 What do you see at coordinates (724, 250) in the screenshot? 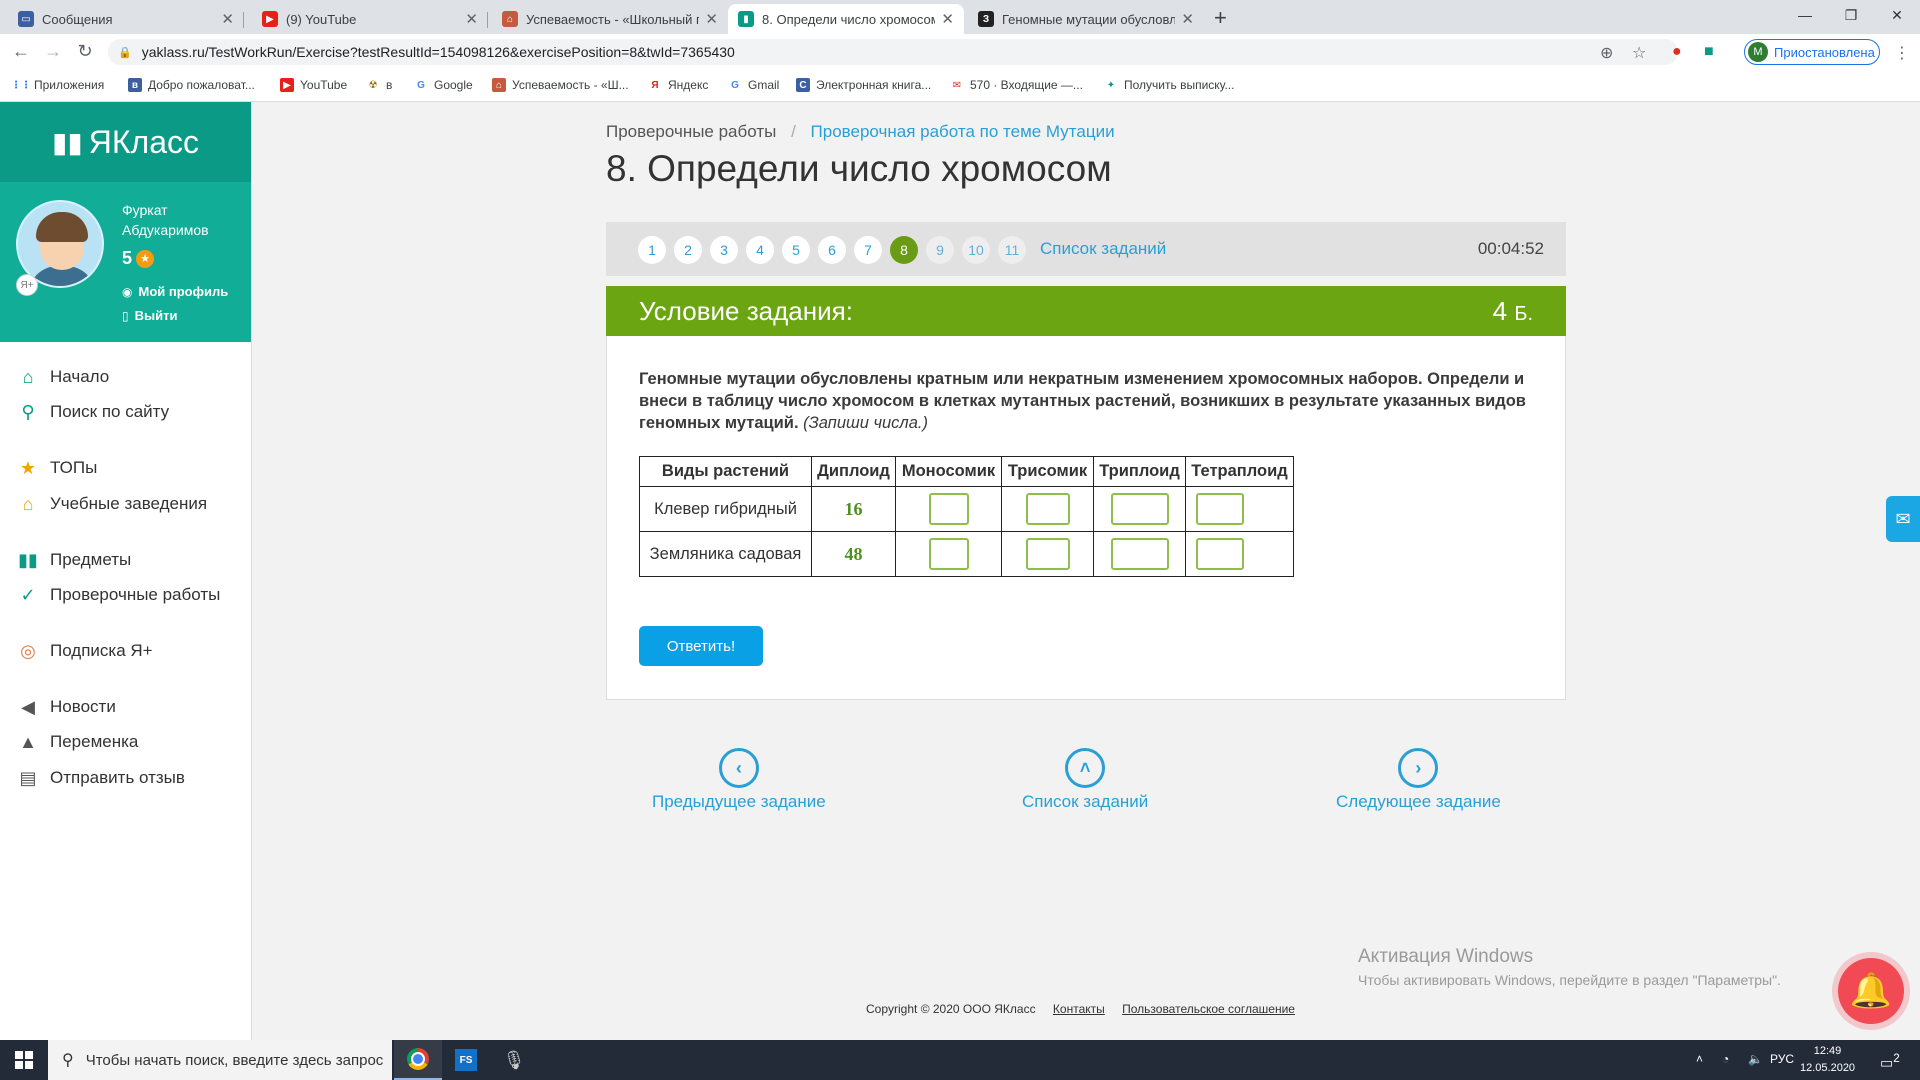
I see `page-button-3: 3` at bounding box center [724, 250].